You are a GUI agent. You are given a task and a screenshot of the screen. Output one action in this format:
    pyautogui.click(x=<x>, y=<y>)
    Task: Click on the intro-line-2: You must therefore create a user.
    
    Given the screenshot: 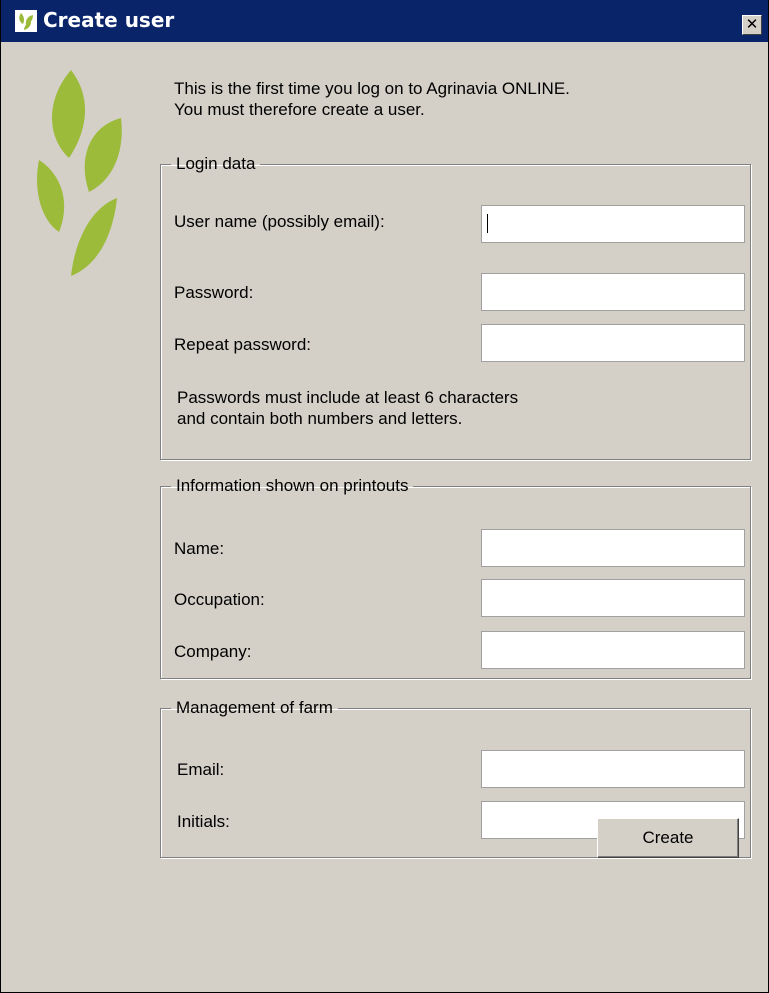 What is the action you would take?
    pyautogui.click(x=299, y=109)
    